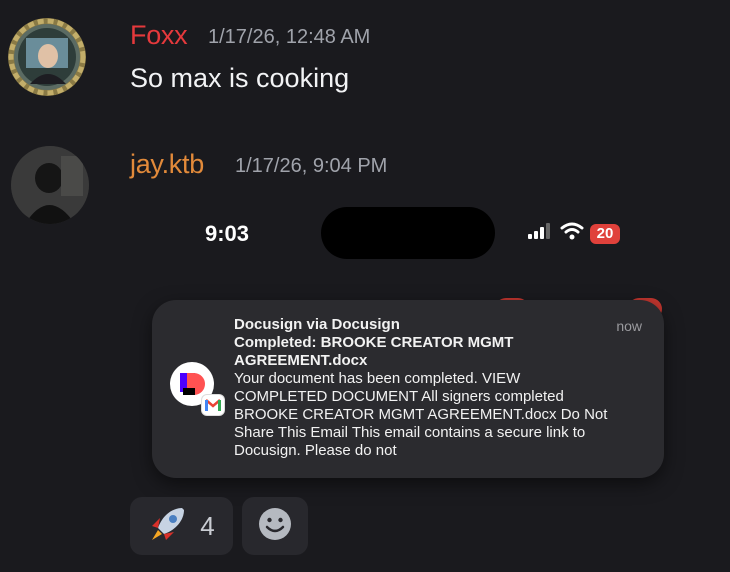 This screenshot has width=730, height=572. Describe the element at coordinates (227, 233) in the screenshot. I see `phone-time: 9:03` at that location.